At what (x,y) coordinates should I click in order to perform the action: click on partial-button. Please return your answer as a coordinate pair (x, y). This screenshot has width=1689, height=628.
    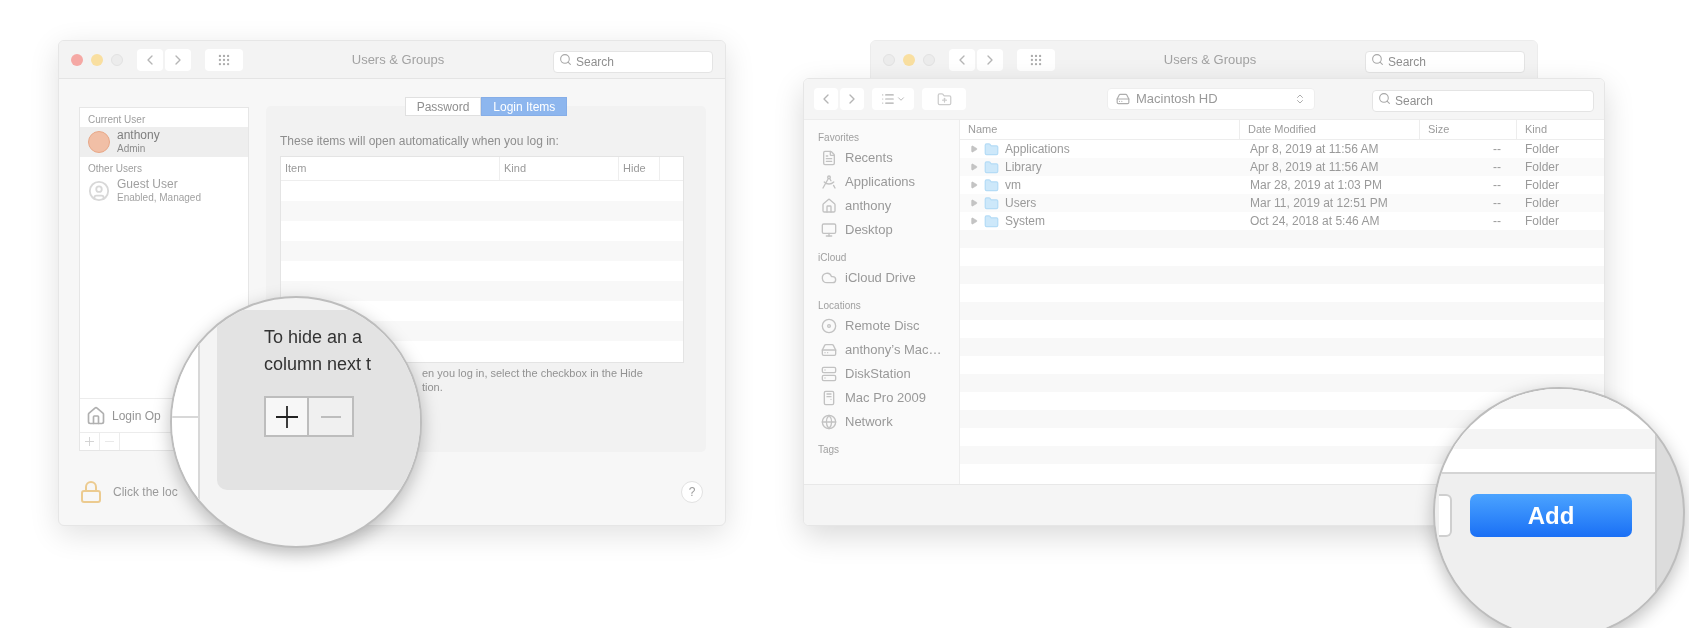
    Looking at the image, I should click on (1445, 515).